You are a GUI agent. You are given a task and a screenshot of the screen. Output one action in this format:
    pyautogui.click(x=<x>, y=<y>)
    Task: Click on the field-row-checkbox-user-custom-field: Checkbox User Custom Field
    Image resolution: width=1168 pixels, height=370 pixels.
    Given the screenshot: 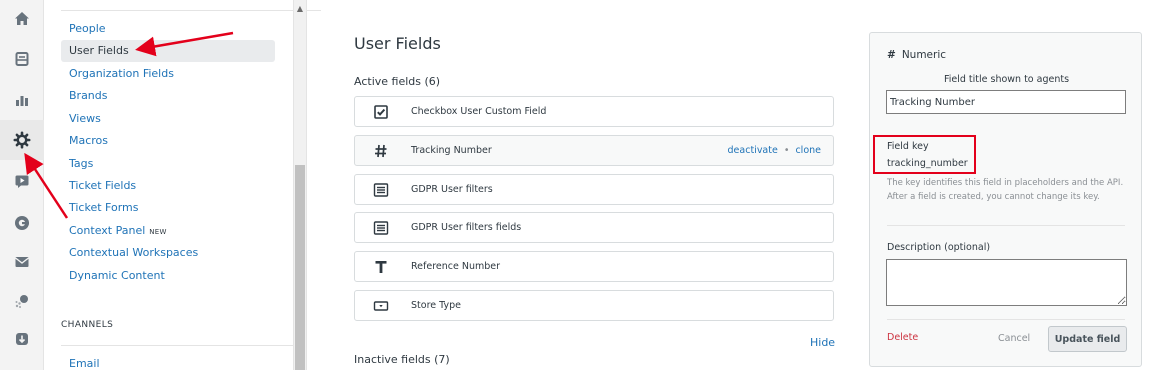 What is the action you would take?
    pyautogui.click(x=594, y=111)
    